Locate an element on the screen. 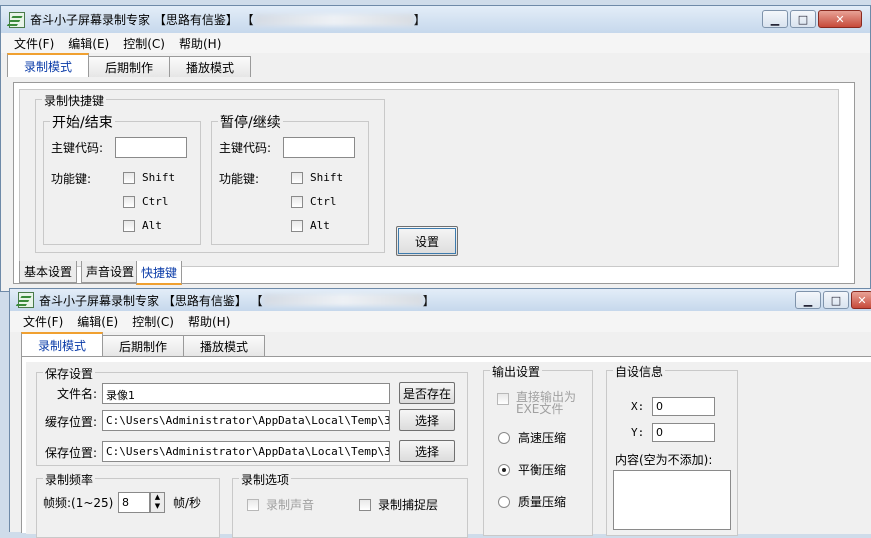 The height and width of the screenshot is (538, 871). record-sound-checkbox: 录制声音 is located at coordinates (280, 504).